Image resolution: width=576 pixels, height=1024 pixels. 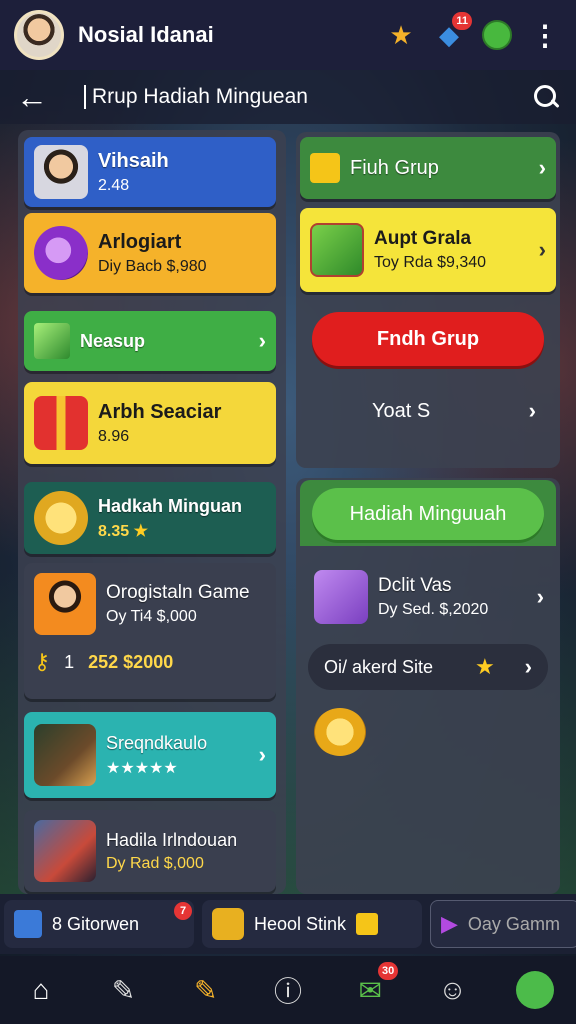 I want to click on card-subtitle: 8.35, so click(x=114, y=531).